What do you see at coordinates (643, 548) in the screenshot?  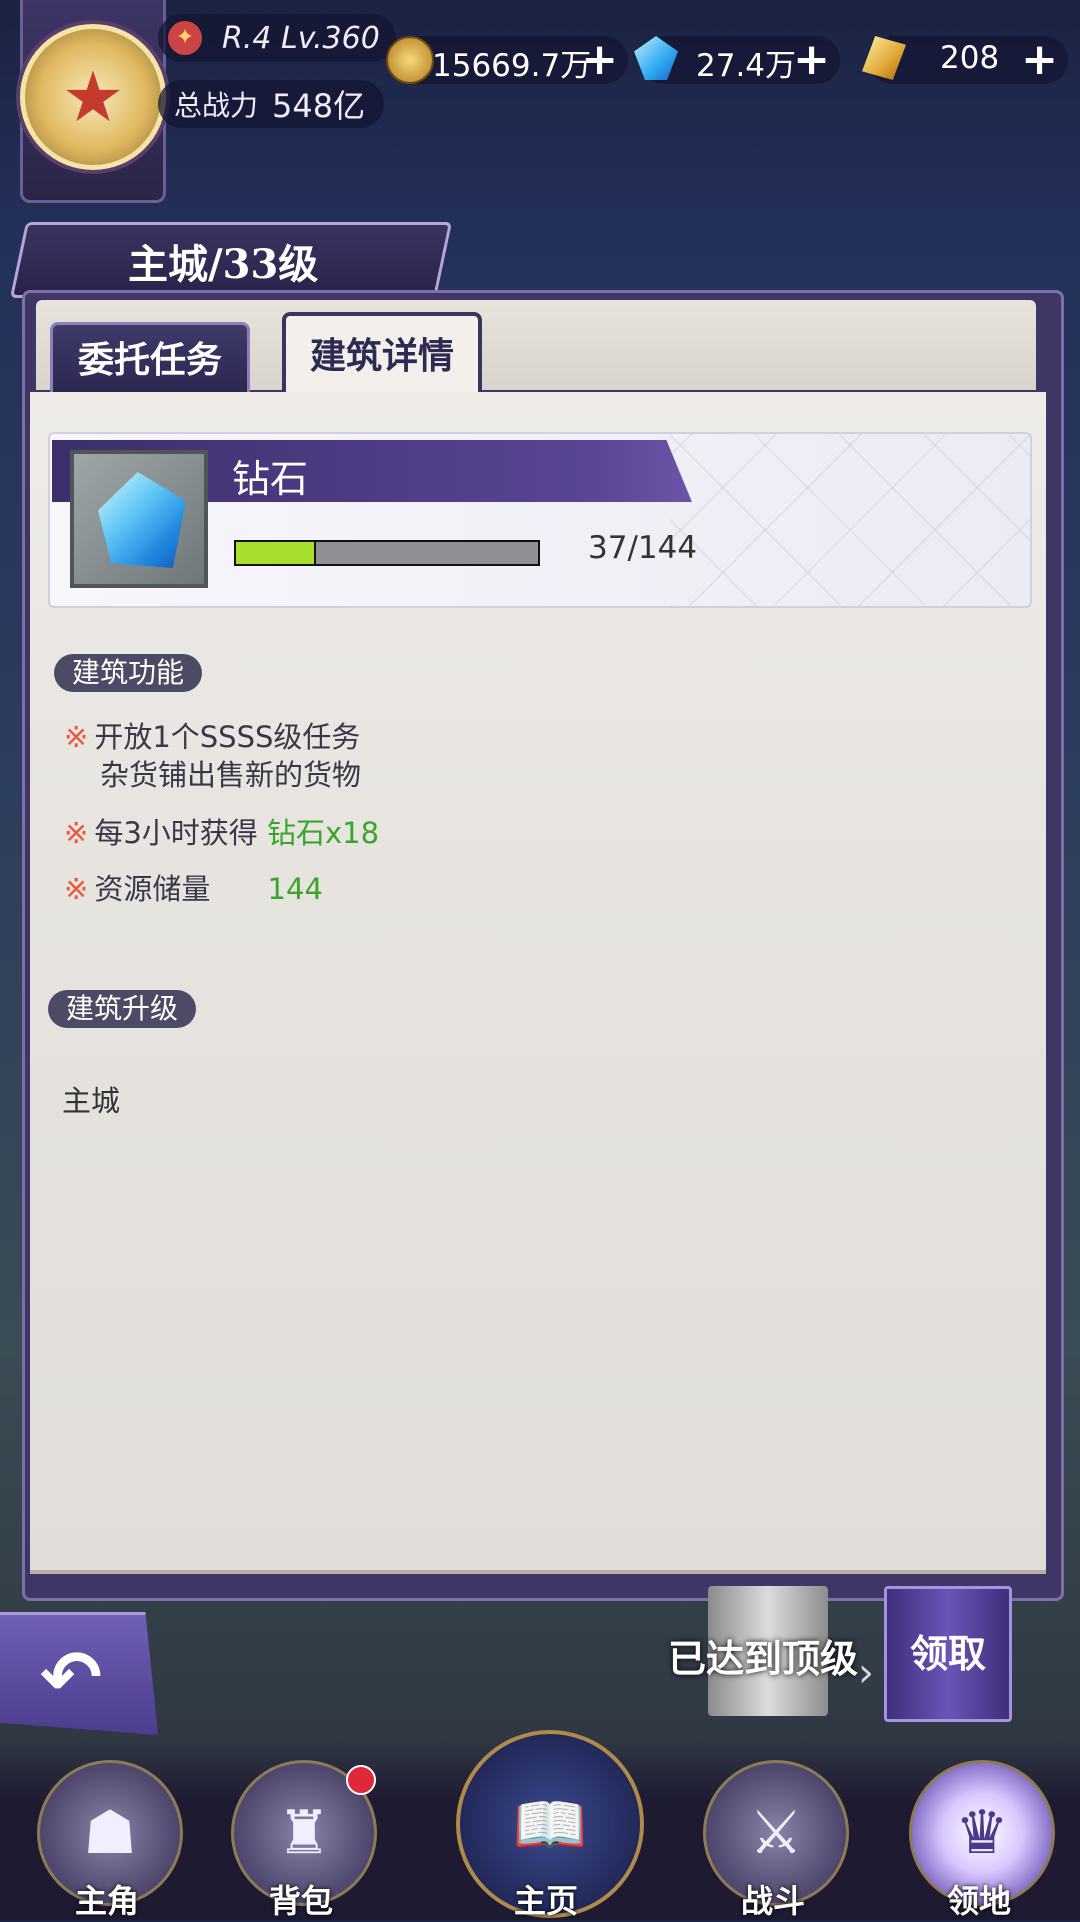 I see `resource-count: 37/144` at bounding box center [643, 548].